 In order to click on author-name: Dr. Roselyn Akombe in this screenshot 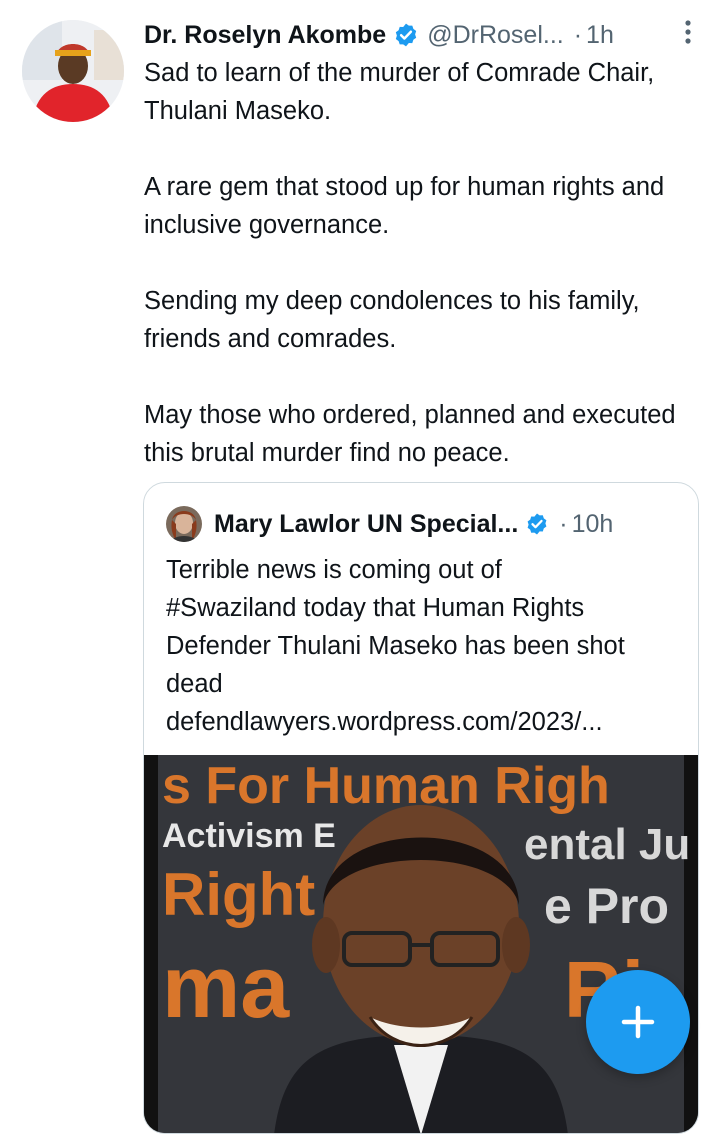, I will do `click(265, 35)`.